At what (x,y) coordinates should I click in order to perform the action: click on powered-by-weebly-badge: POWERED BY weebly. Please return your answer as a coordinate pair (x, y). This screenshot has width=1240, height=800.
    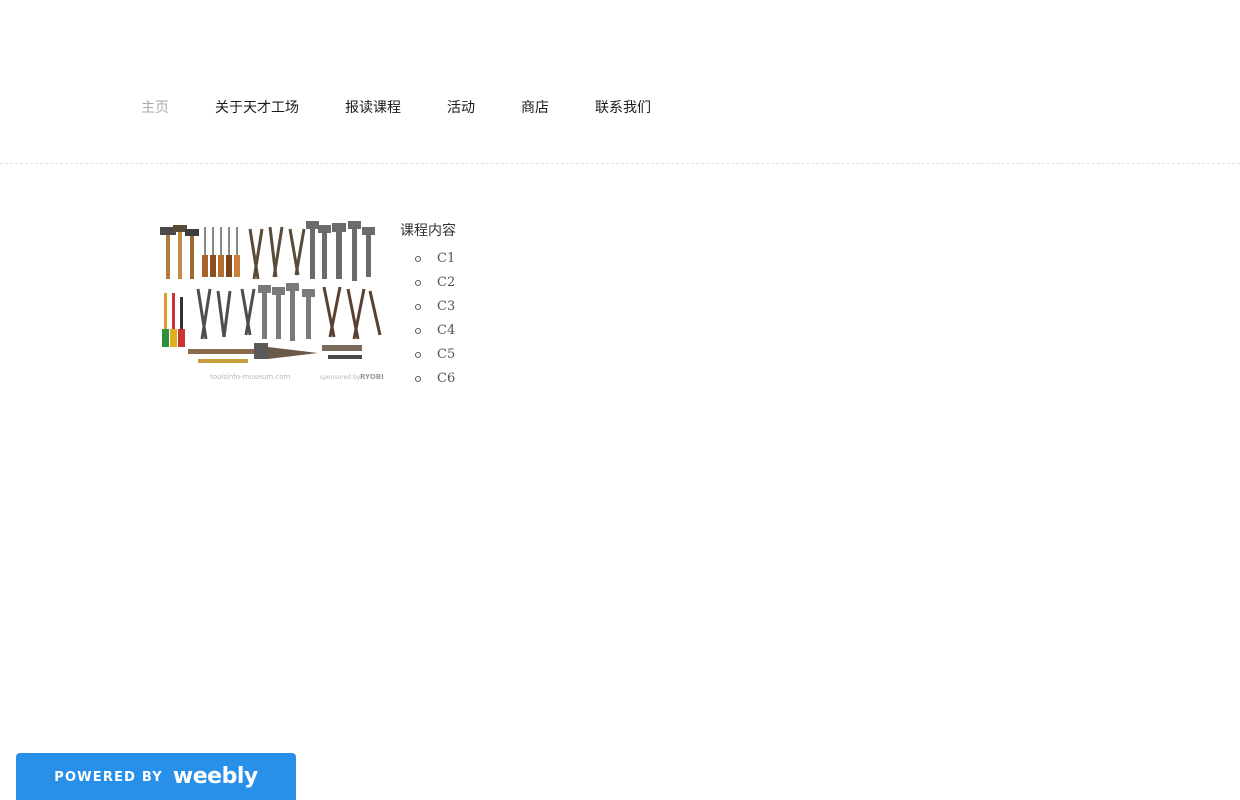
    Looking at the image, I should click on (156, 776).